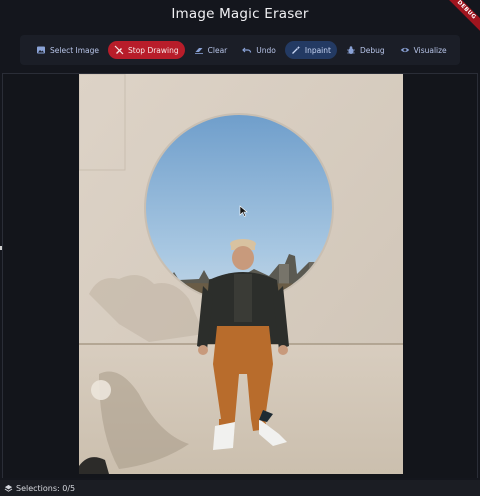  Describe the element at coordinates (404, 50) in the screenshot. I see `eye-icon` at that location.